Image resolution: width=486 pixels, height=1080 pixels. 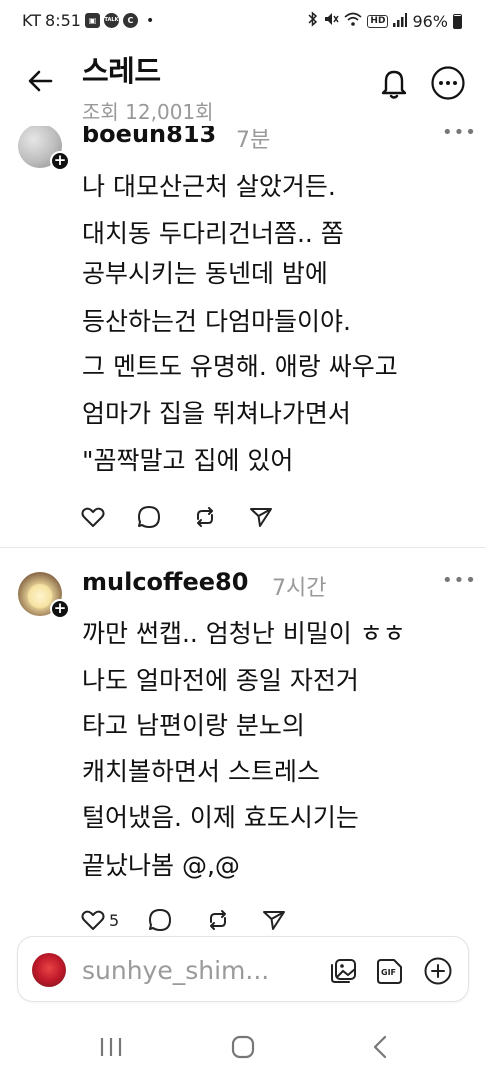 What do you see at coordinates (114, 920) in the screenshot?
I see `like-count: 5` at bounding box center [114, 920].